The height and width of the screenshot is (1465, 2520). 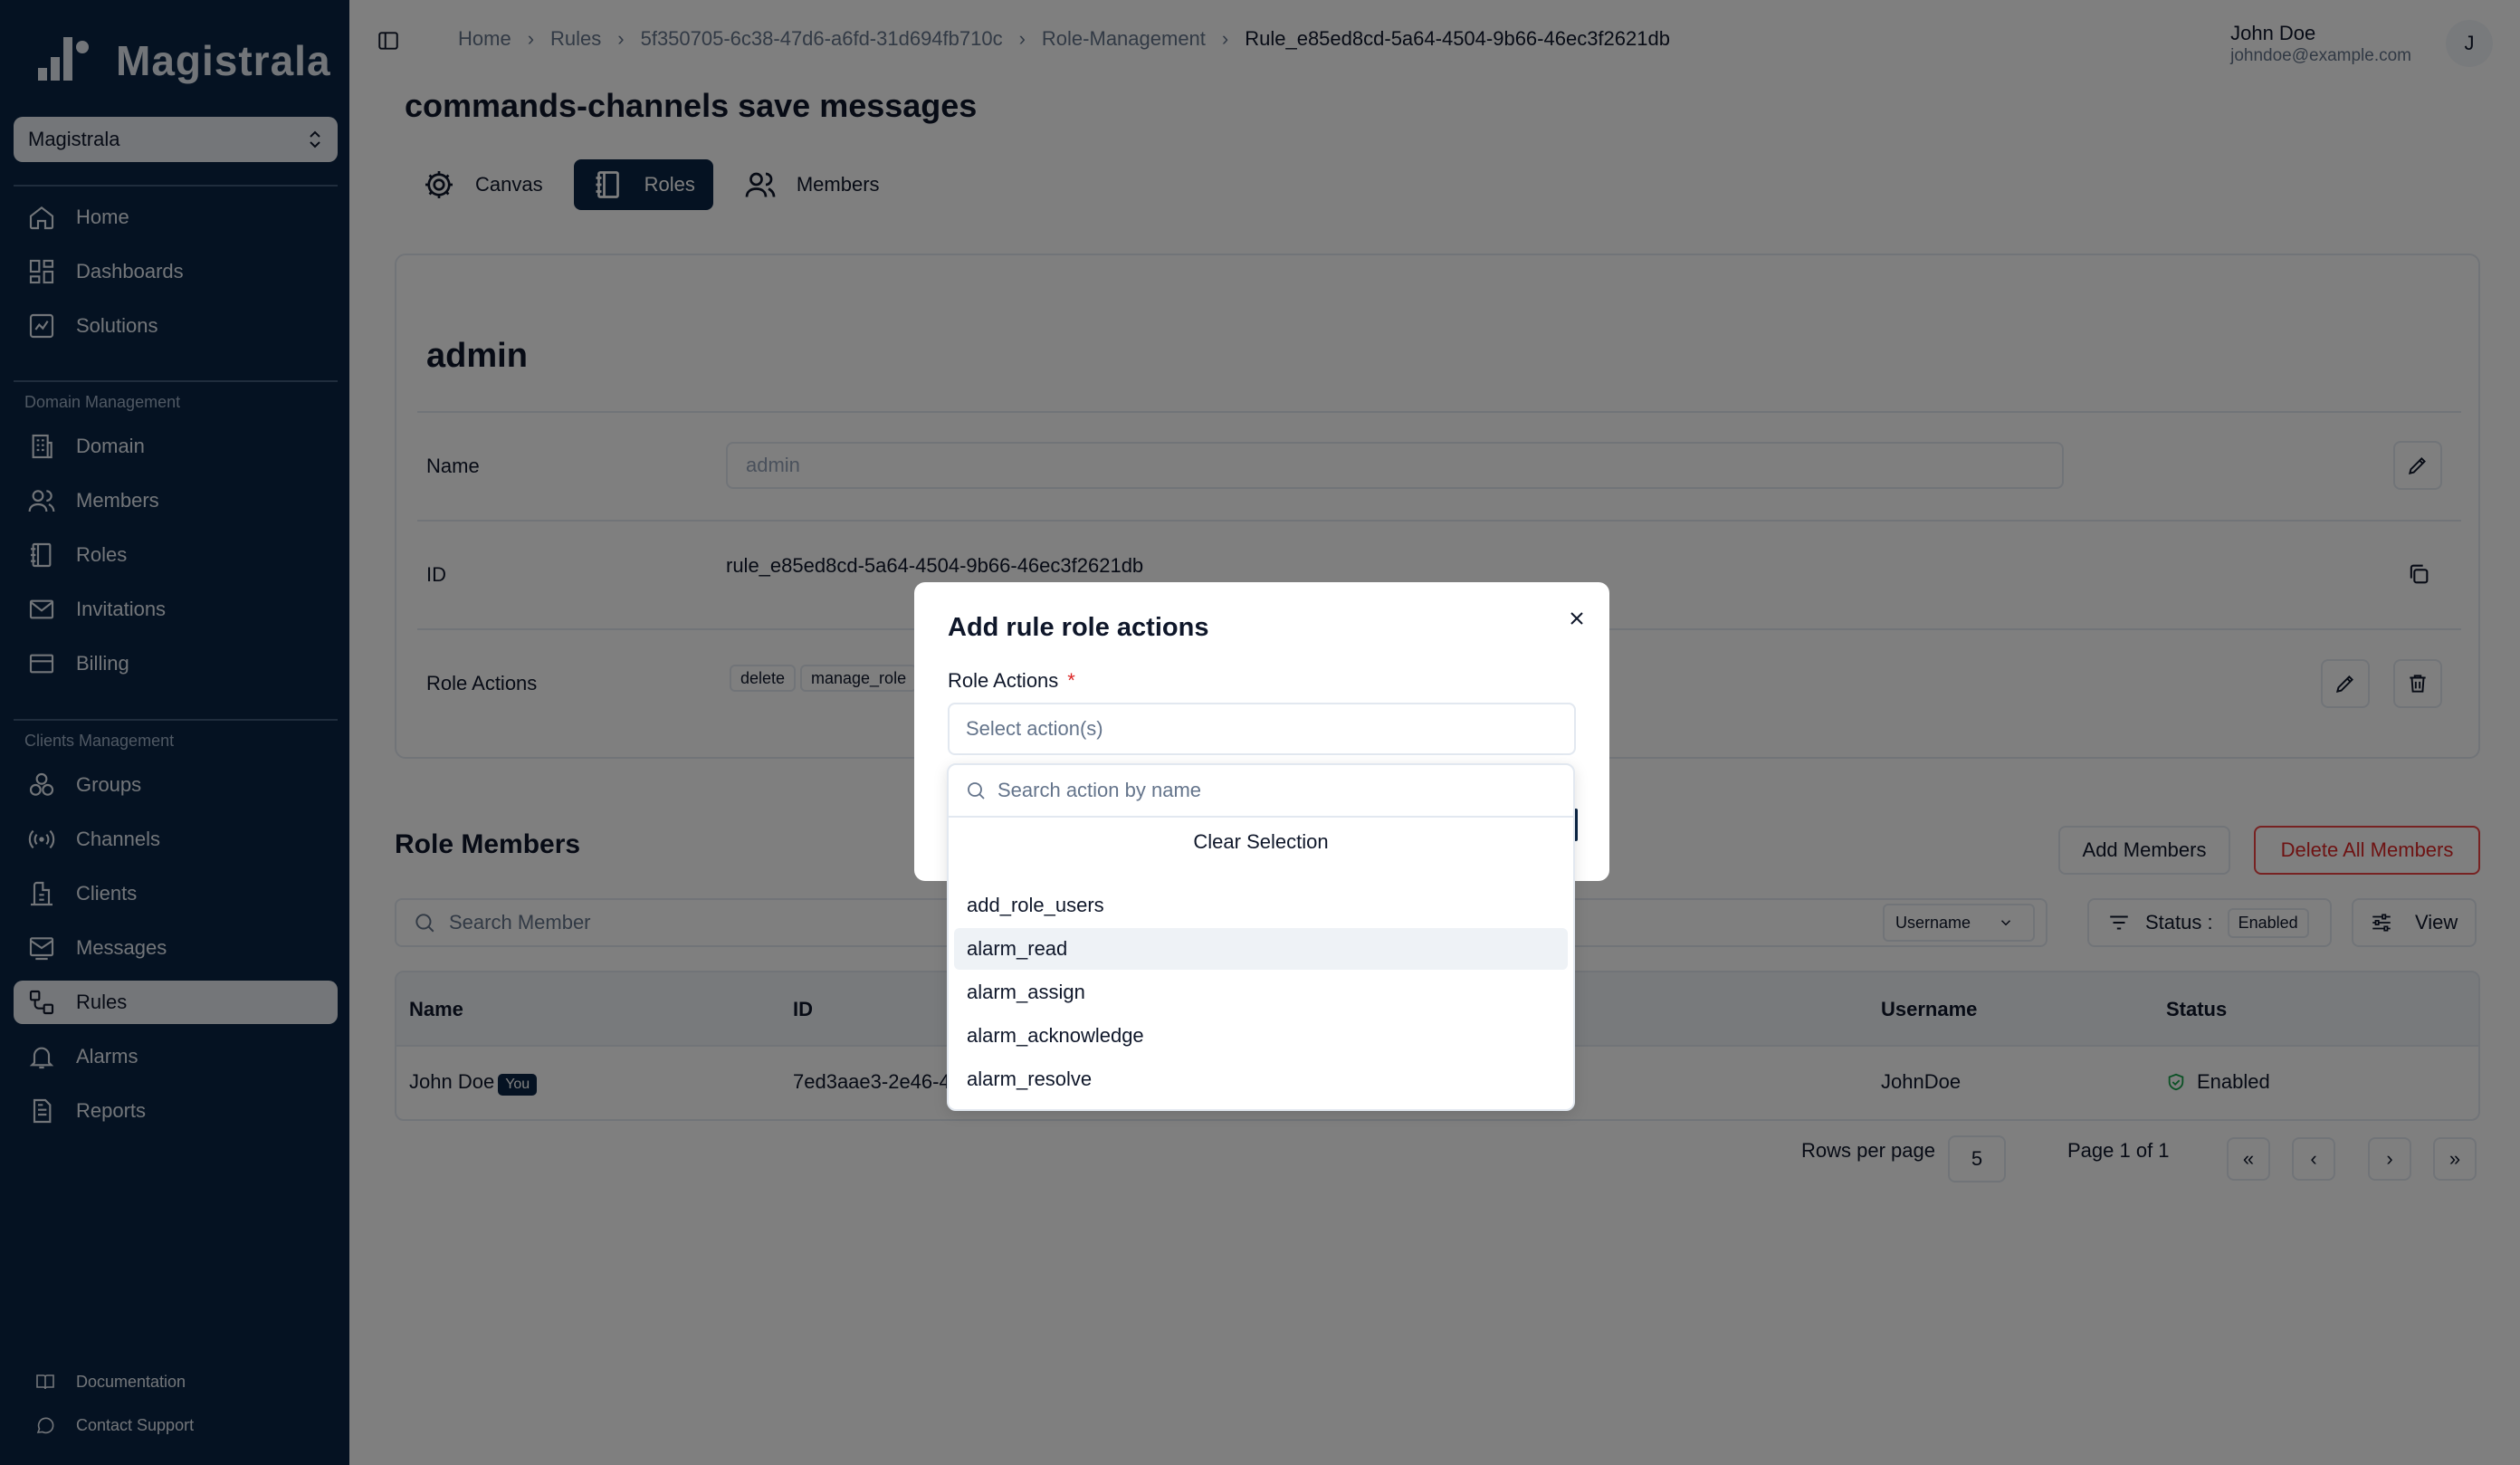 What do you see at coordinates (1261, 1079) in the screenshot?
I see `action-option: alarm_resolve` at bounding box center [1261, 1079].